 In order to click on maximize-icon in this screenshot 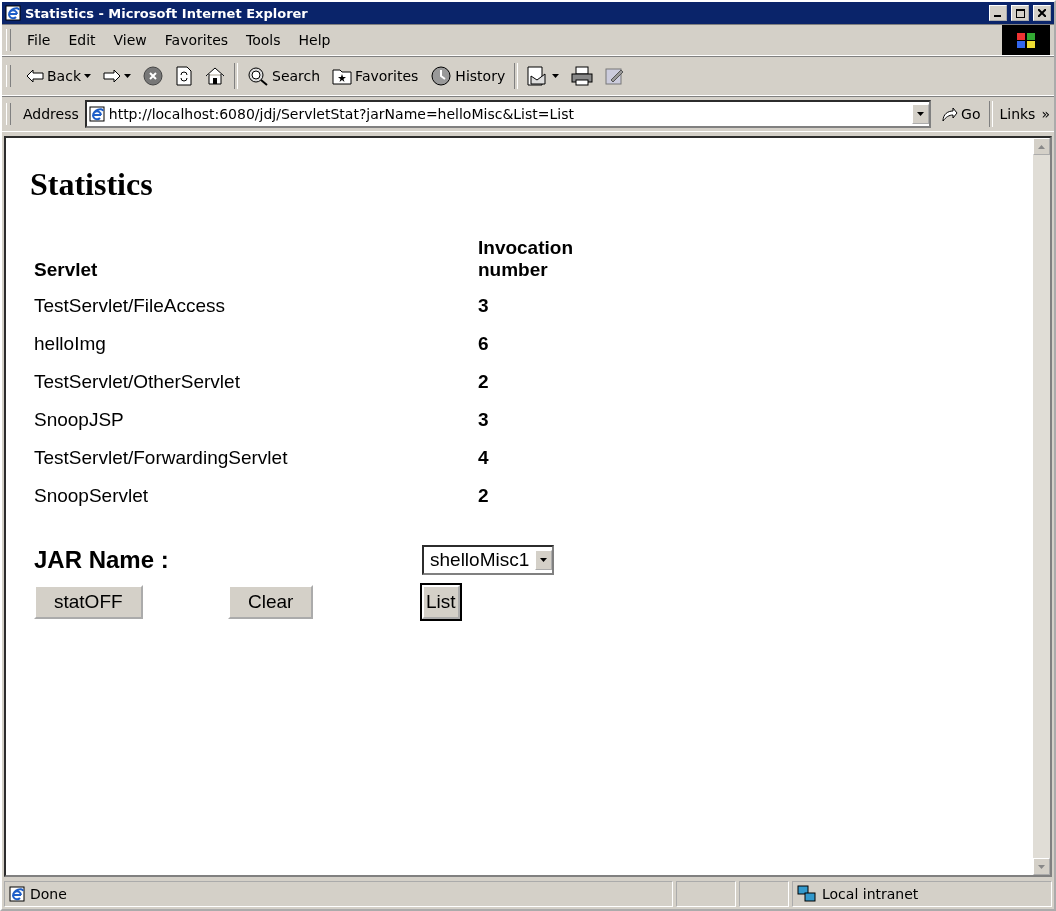, I will do `click(1020, 13)`.